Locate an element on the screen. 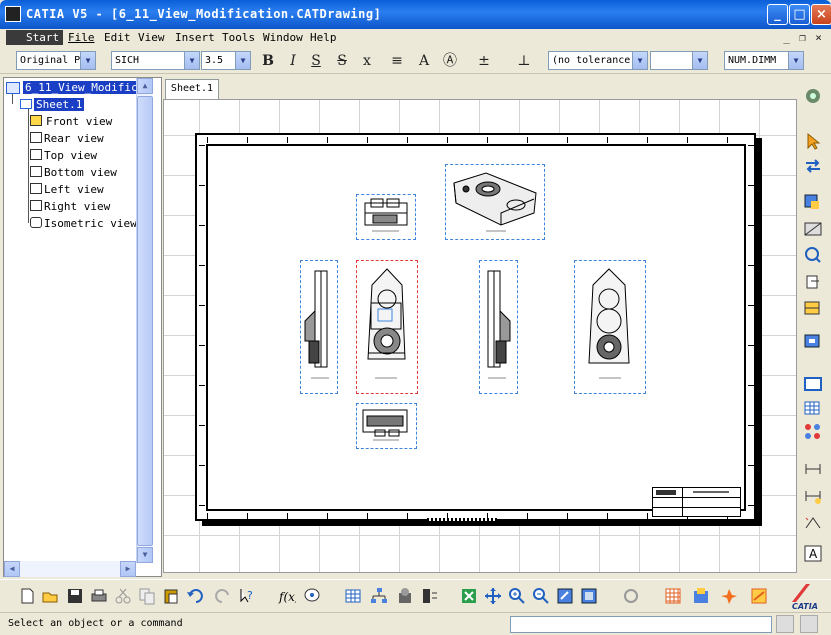  scroll-thumb is located at coordinates (145, 321).